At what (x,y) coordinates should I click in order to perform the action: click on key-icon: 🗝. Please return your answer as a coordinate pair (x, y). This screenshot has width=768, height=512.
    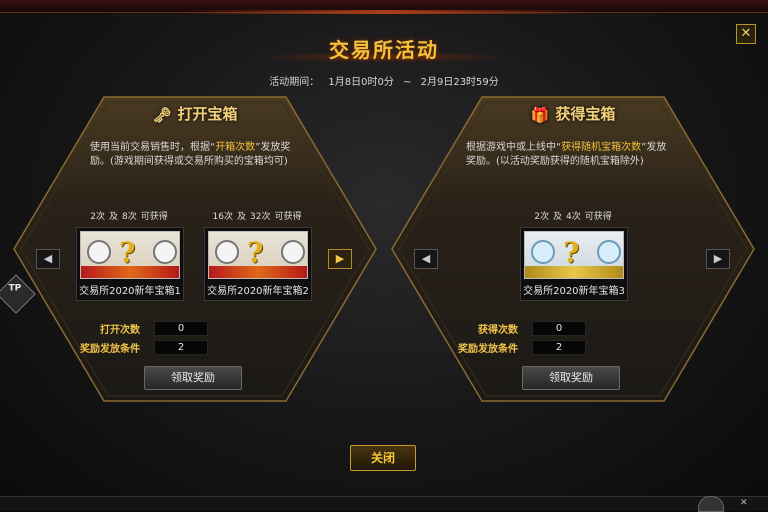
    Looking at the image, I should click on (162, 114).